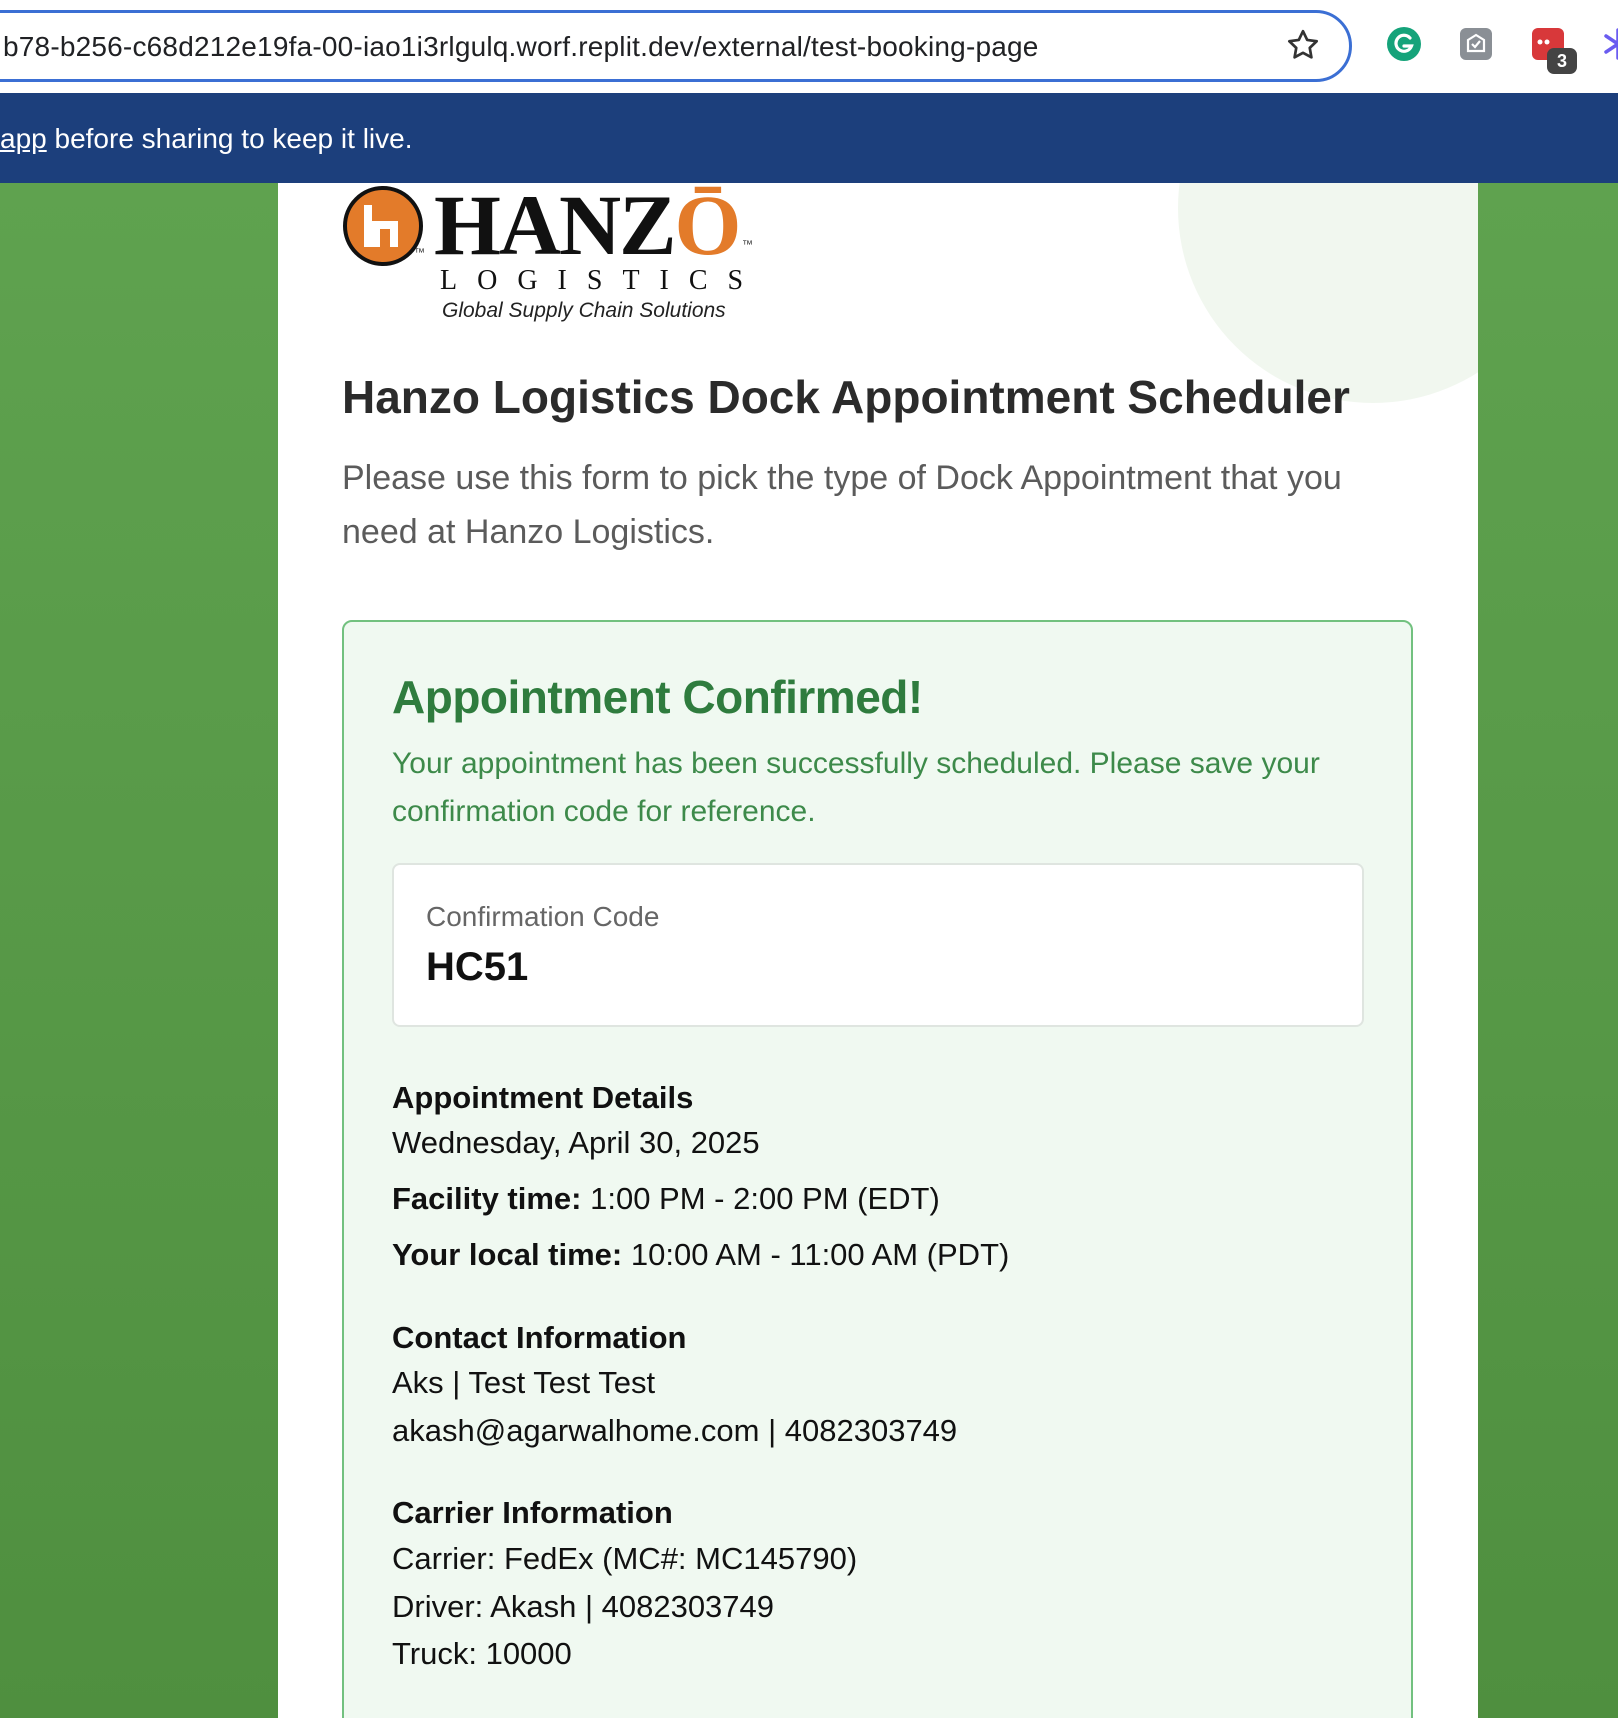 This screenshot has width=1618, height=1718. What do you see at coordinates (657, 697) in the screenshot?
I see `confirmation-title: Appointment Confirmed!` at bounding box center [657, 697].